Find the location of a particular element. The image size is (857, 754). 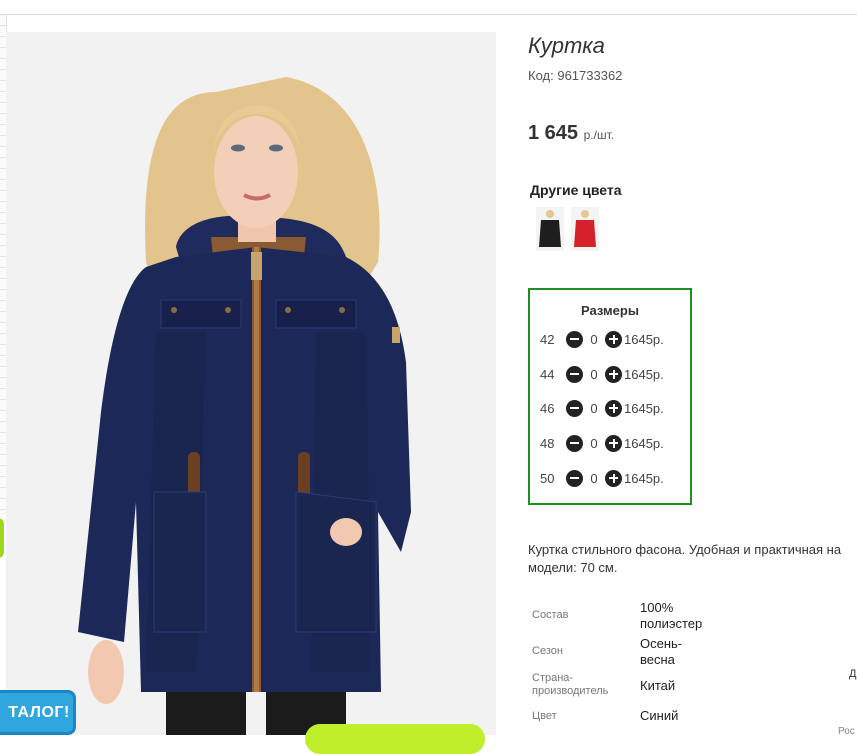

product-code: Код: 961733362 is located at coordinates (575, 75).